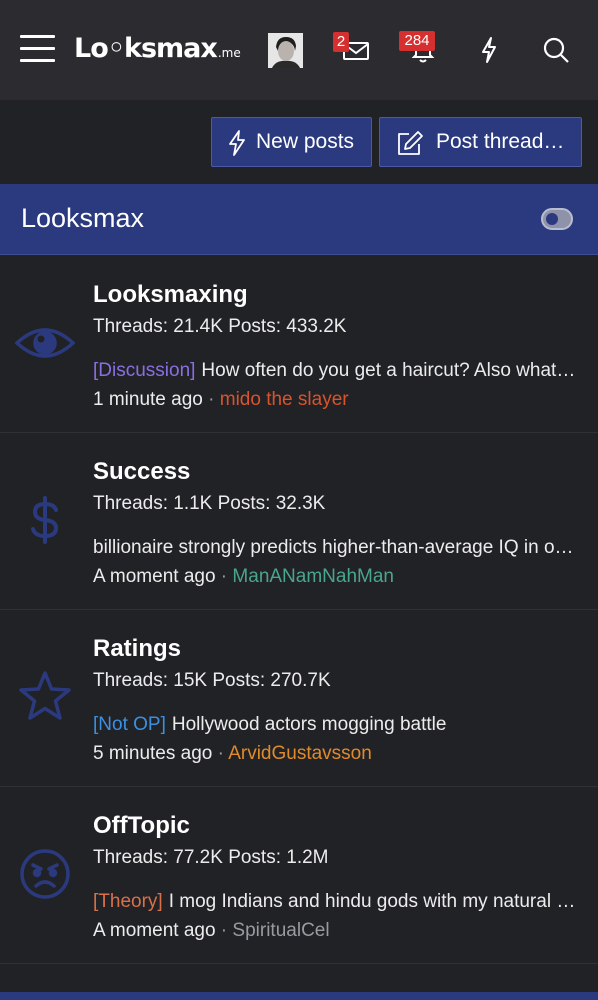  What do you see at coordinates (137, 649) in the screenshot?
I see `node-title: Ratings` at bounding box center [137, 649].